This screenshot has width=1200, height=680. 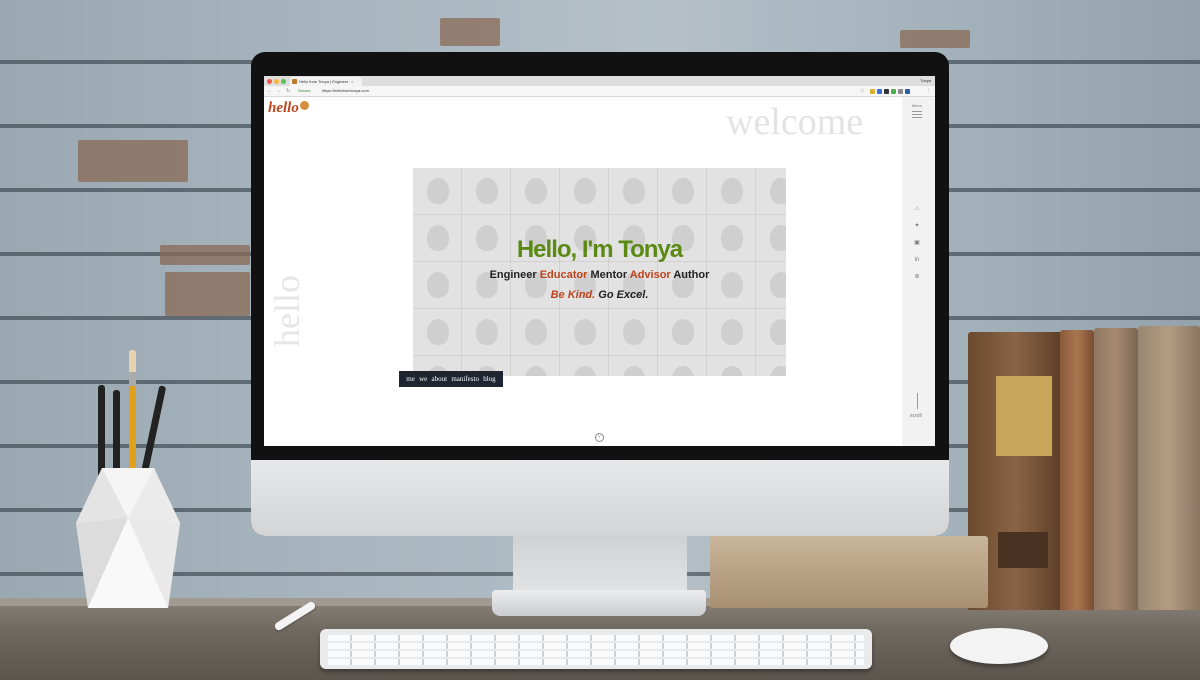 I want to click on browser-menu-icon: ⋮, so click(x=928, y=91).